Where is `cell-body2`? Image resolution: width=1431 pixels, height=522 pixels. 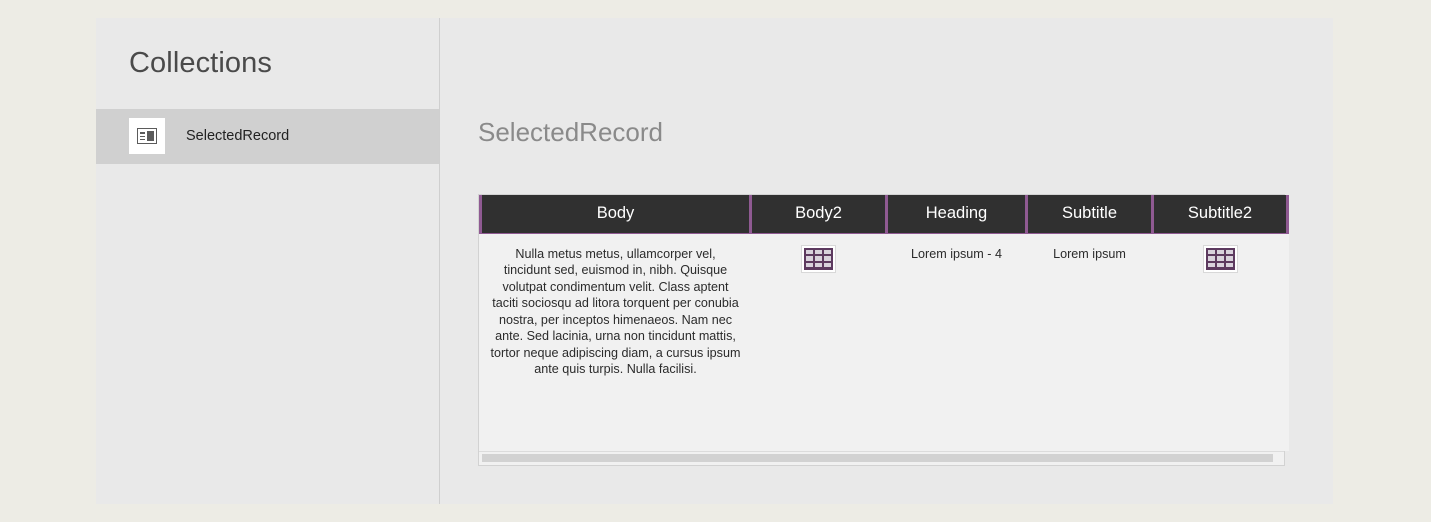
cell-body2 is located at coordinates (818, 342).